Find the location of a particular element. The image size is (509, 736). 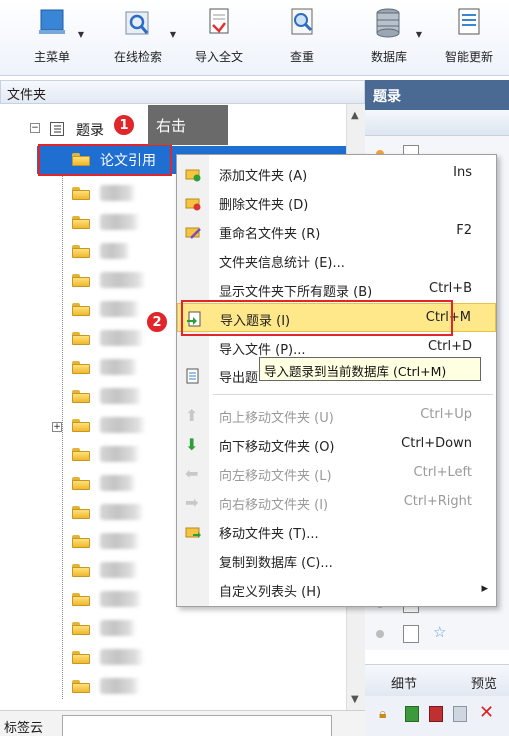

menu-item-label: 导出题 is located at coordinates (239, 378).